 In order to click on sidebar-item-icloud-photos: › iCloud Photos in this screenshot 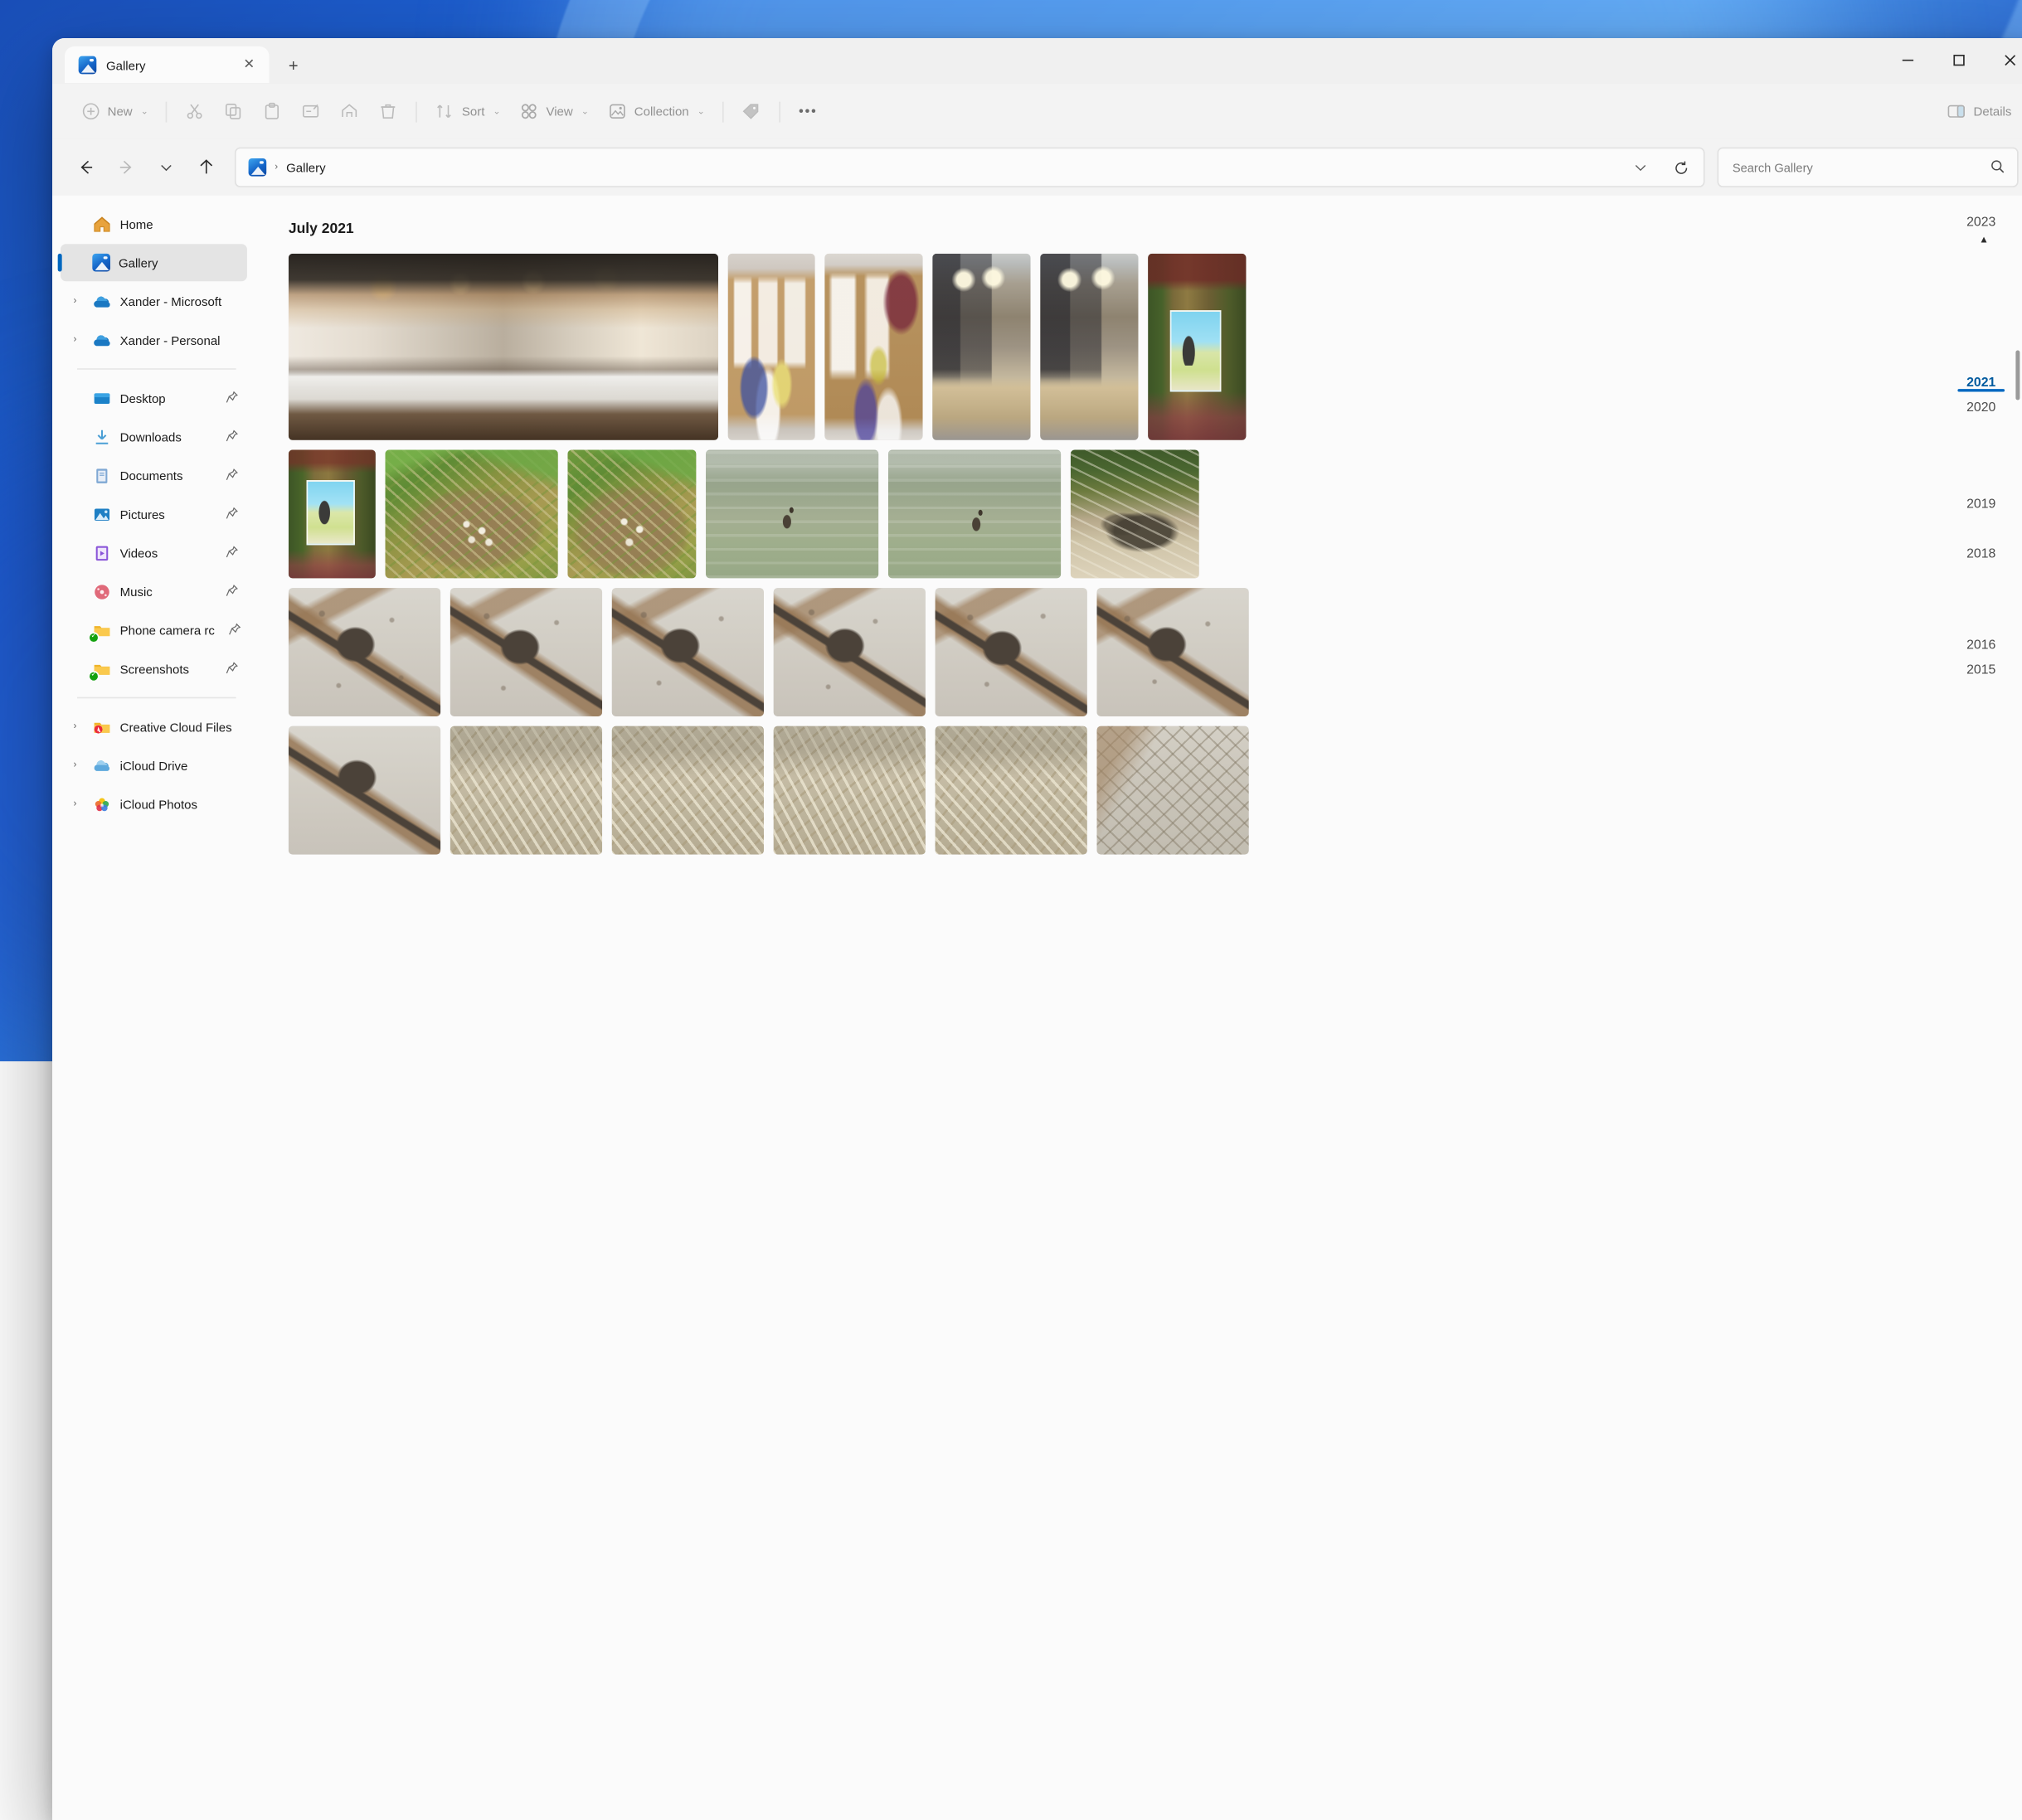, I will do `click(154, 804)`.